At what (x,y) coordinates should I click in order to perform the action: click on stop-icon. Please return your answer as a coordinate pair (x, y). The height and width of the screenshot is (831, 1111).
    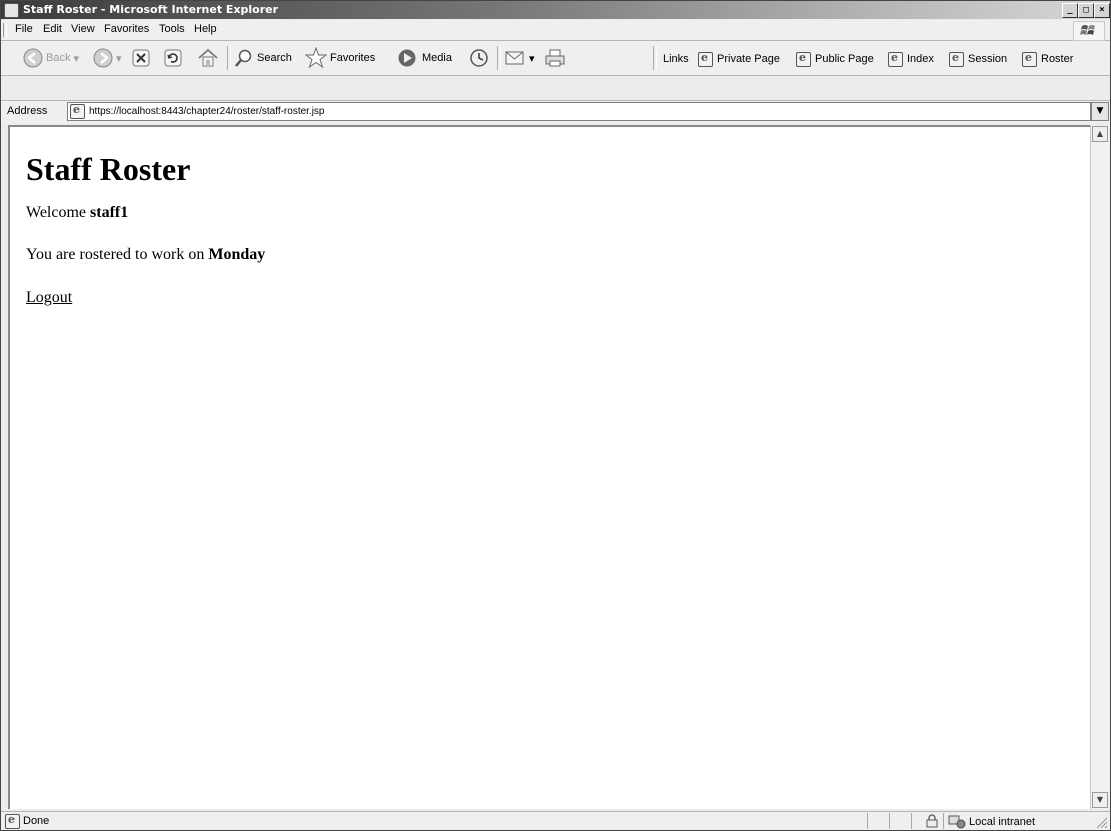
    Looking at the image, I should click on (141, 58).